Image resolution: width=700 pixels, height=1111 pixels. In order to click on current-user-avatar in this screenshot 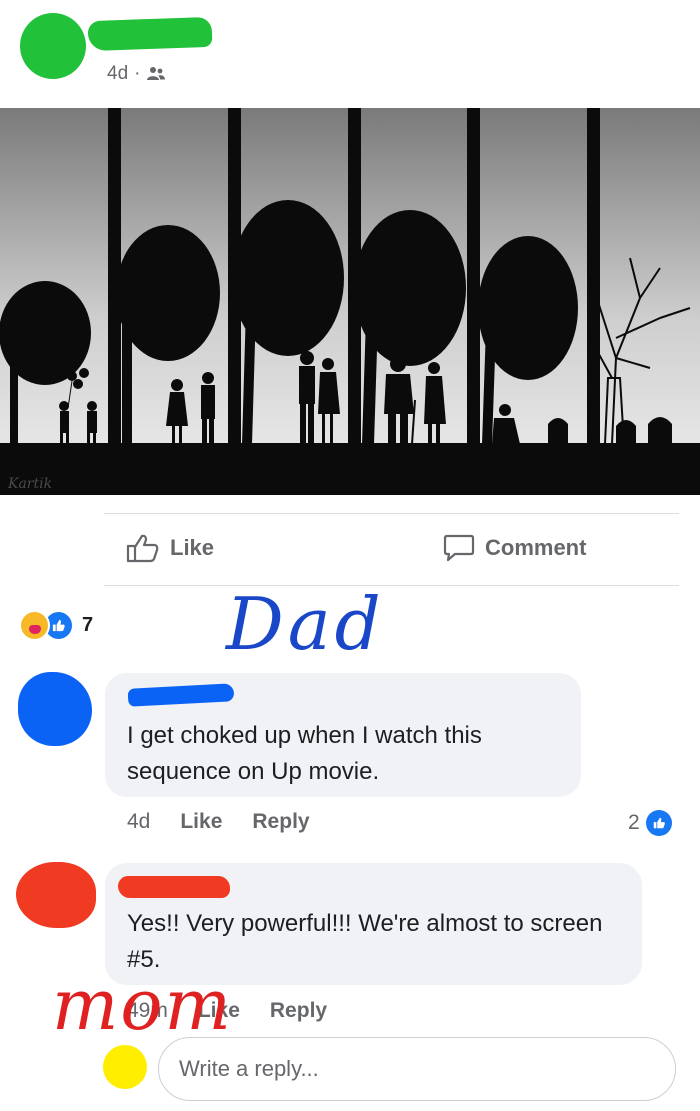, I will do `click(125, 1067)`.